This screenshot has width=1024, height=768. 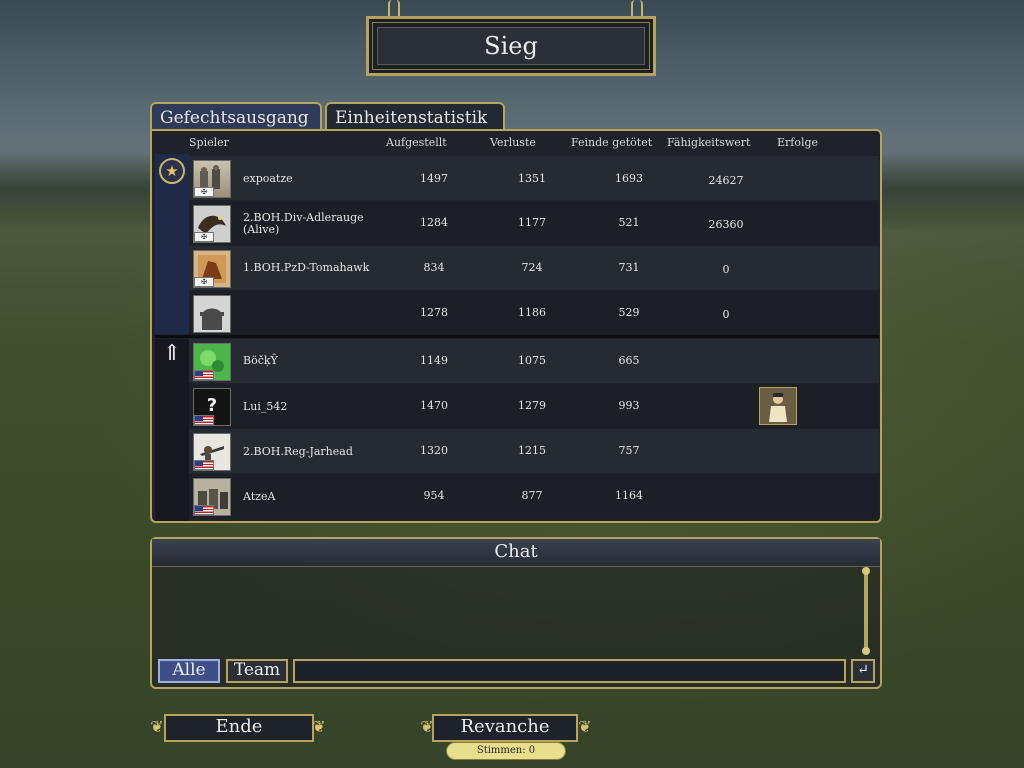 I want to click on result-title-plaque: Sieg, so click(x=511, y=46).